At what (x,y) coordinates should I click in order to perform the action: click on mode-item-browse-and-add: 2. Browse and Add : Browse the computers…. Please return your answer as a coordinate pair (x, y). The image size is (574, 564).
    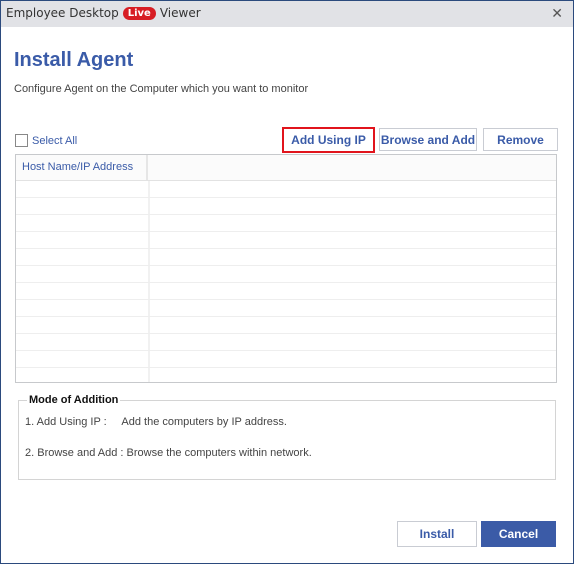
    Looking at the image, I should click on (168, 453).